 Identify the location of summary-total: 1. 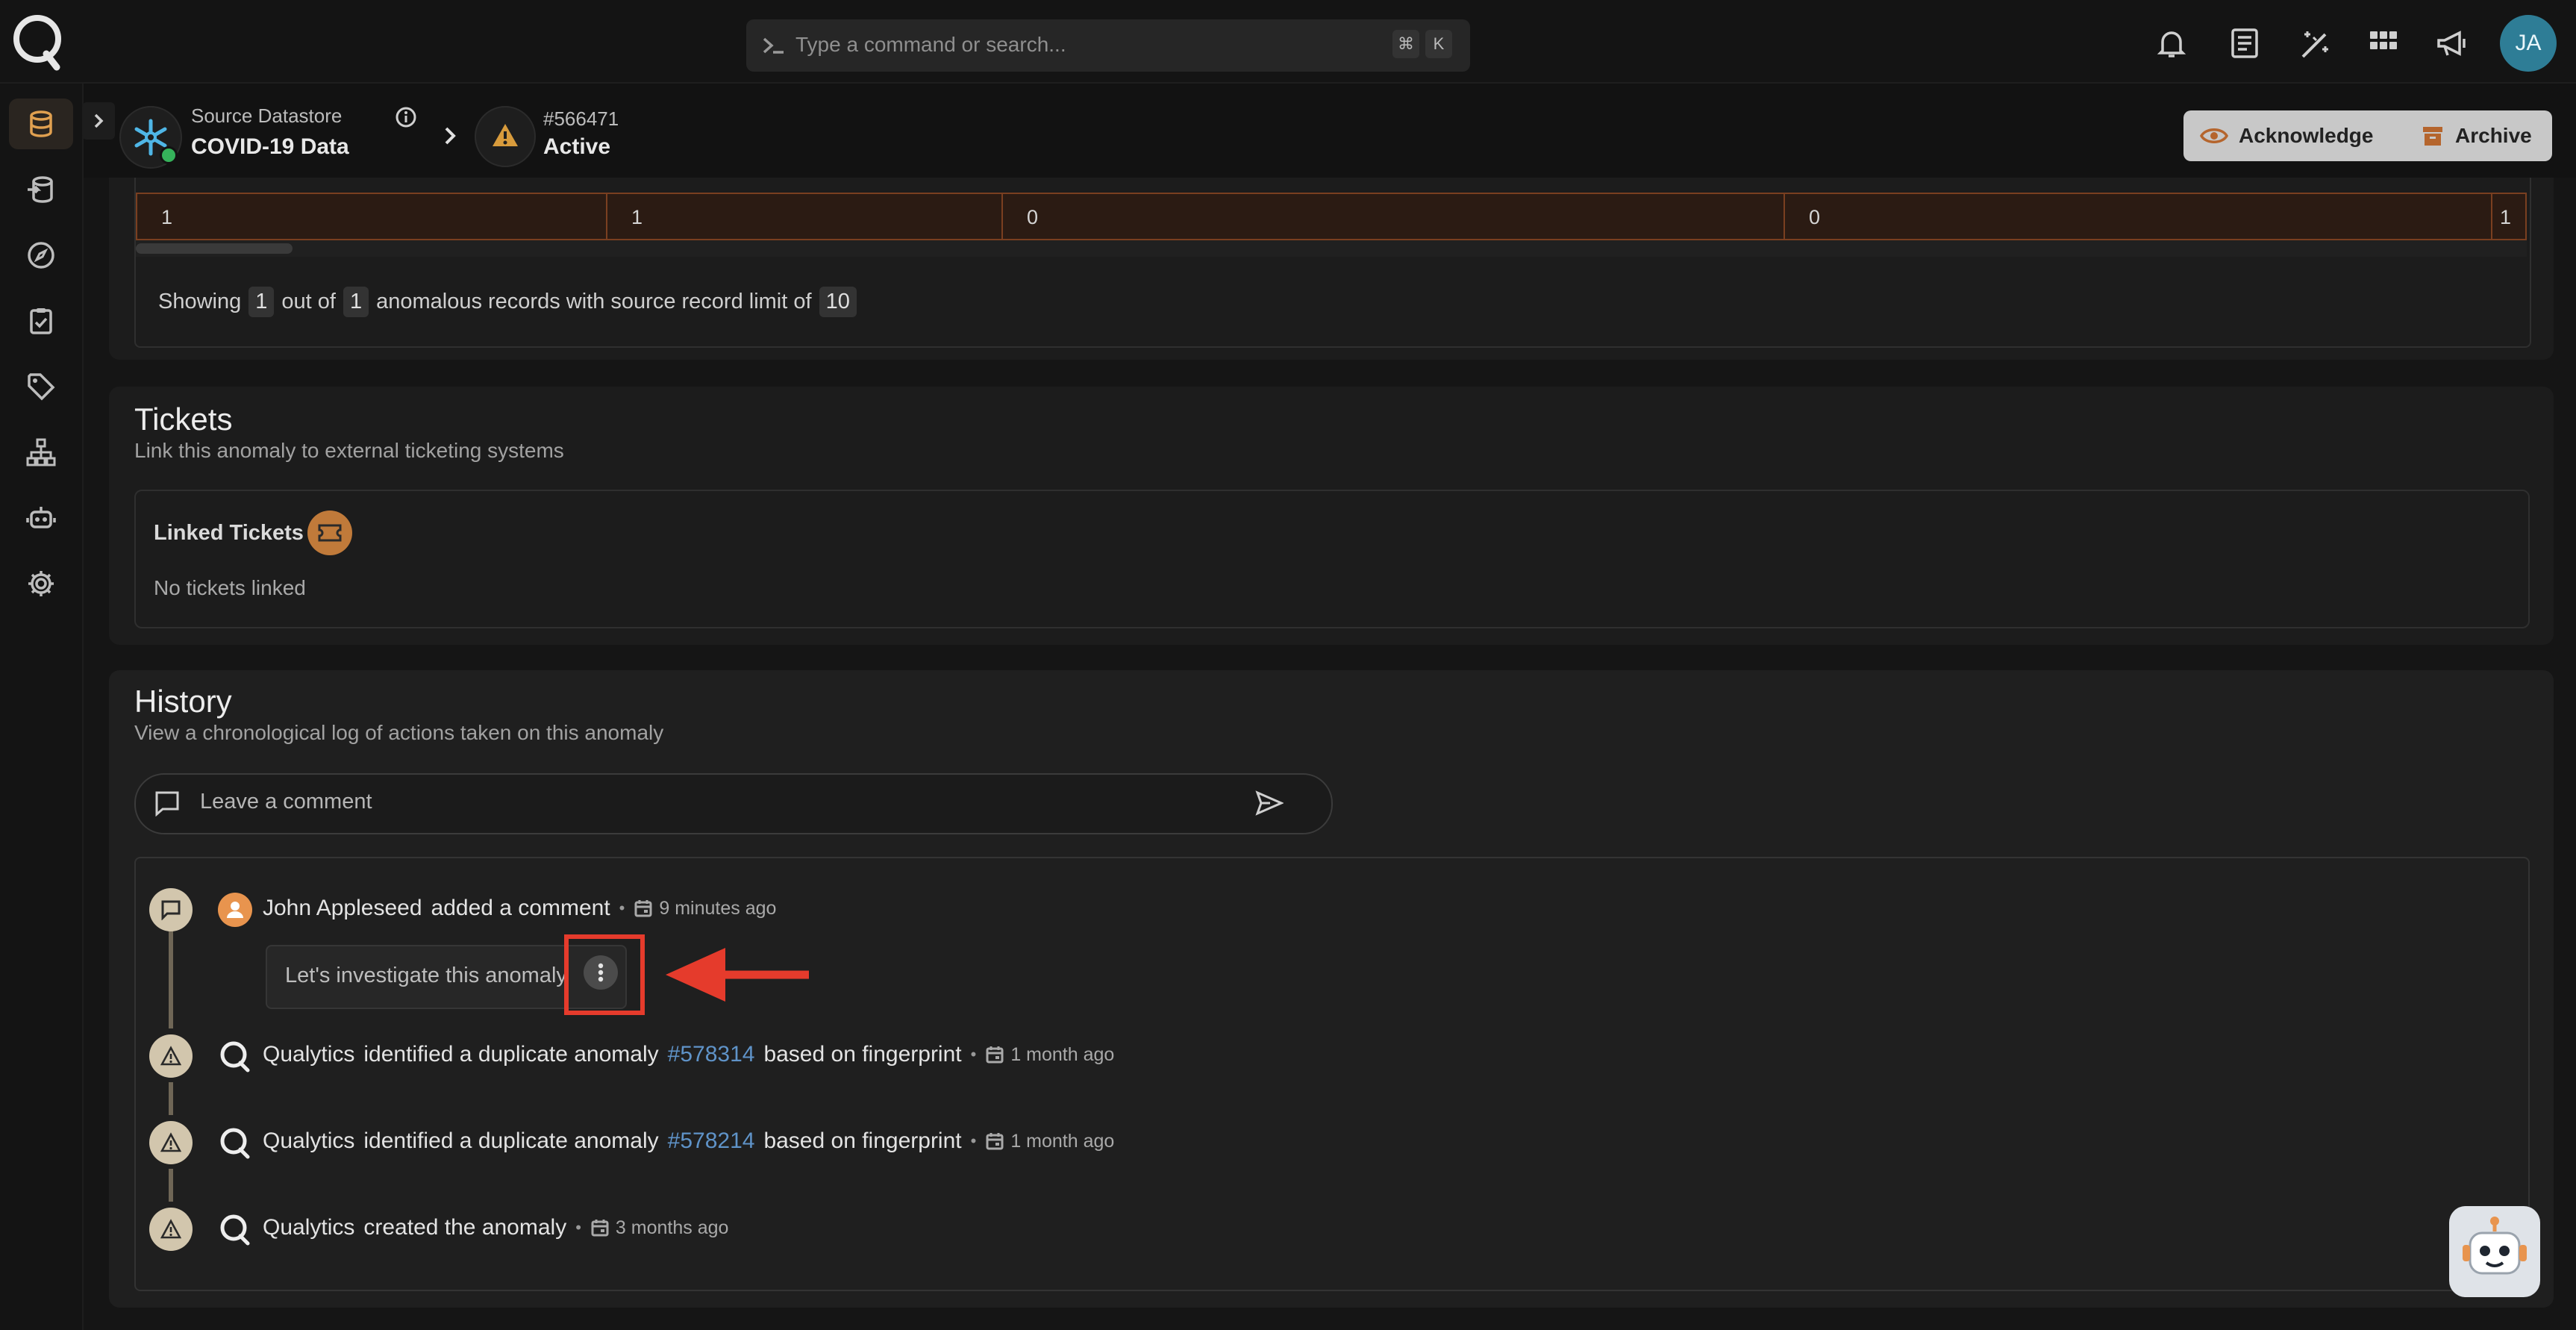
(356, 302).